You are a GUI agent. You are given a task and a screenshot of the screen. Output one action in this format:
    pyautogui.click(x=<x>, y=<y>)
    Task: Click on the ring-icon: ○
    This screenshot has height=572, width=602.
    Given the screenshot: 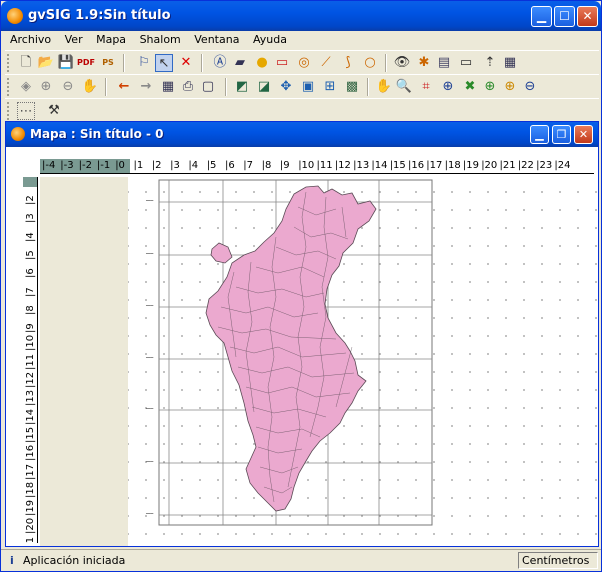 What is the action you would take?
    pyautogui.click(x=370, y=63)
    